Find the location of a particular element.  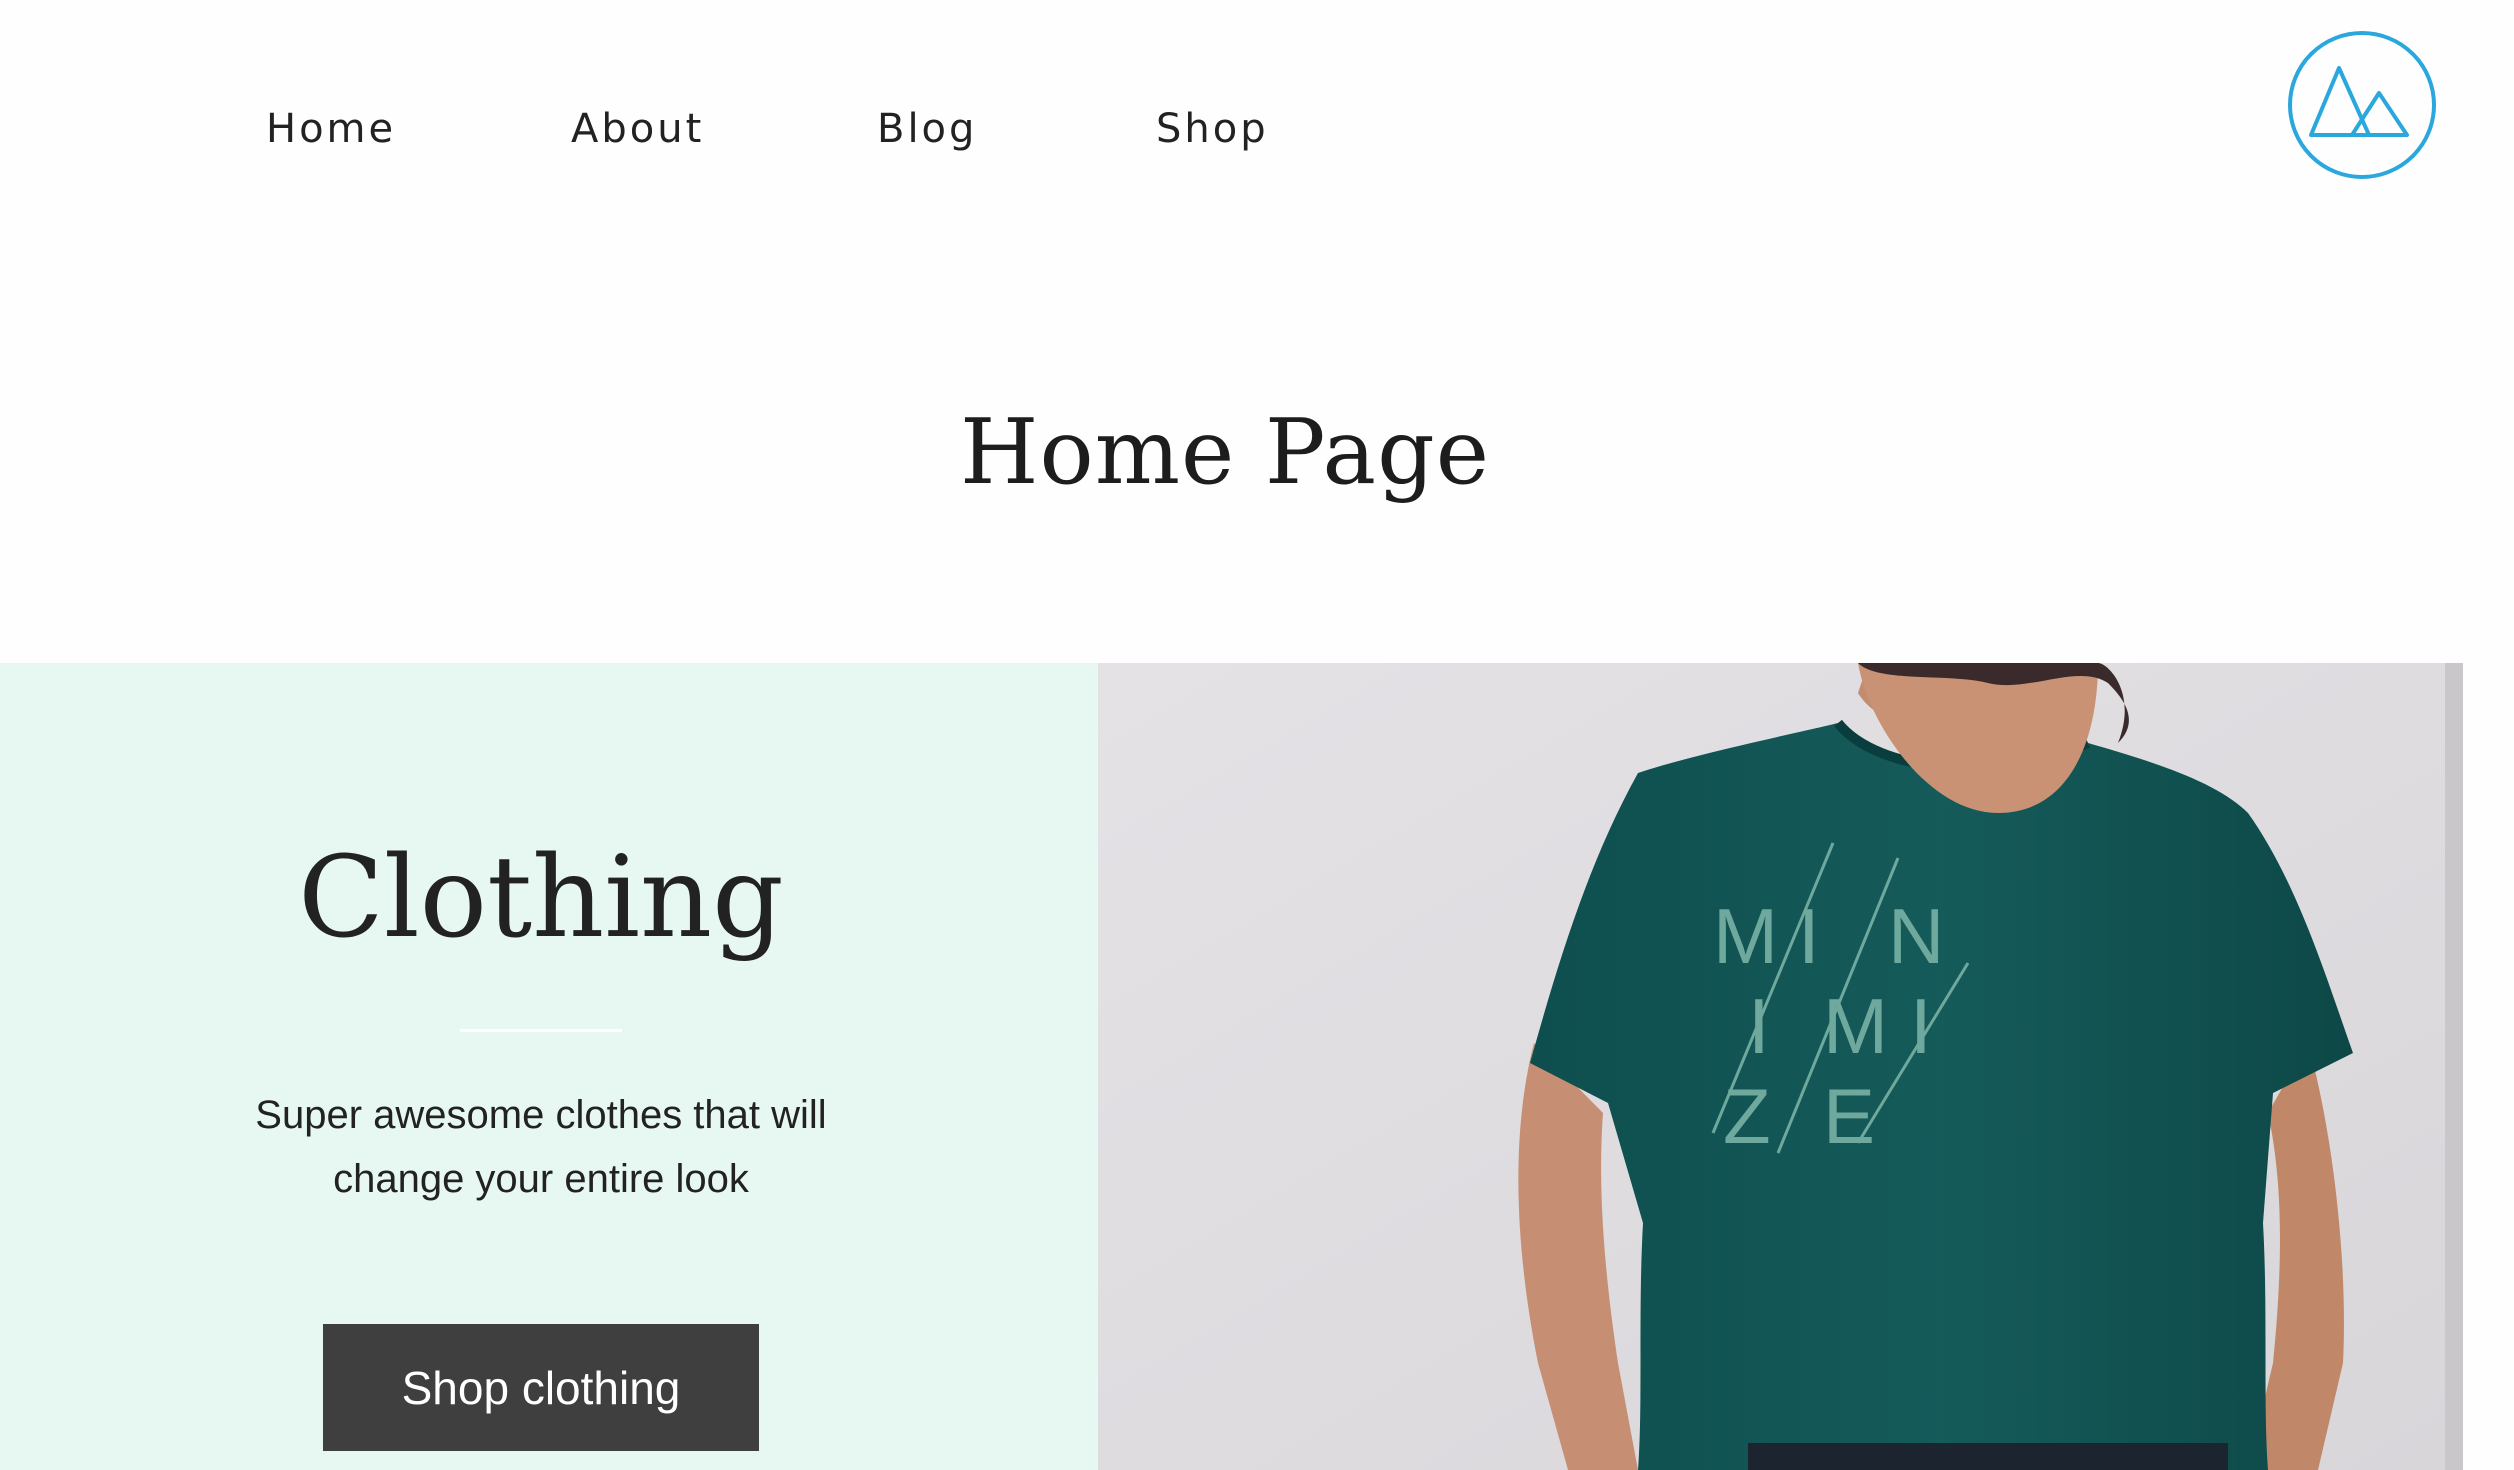

hero-divider is located at coordinates (541, 1030).